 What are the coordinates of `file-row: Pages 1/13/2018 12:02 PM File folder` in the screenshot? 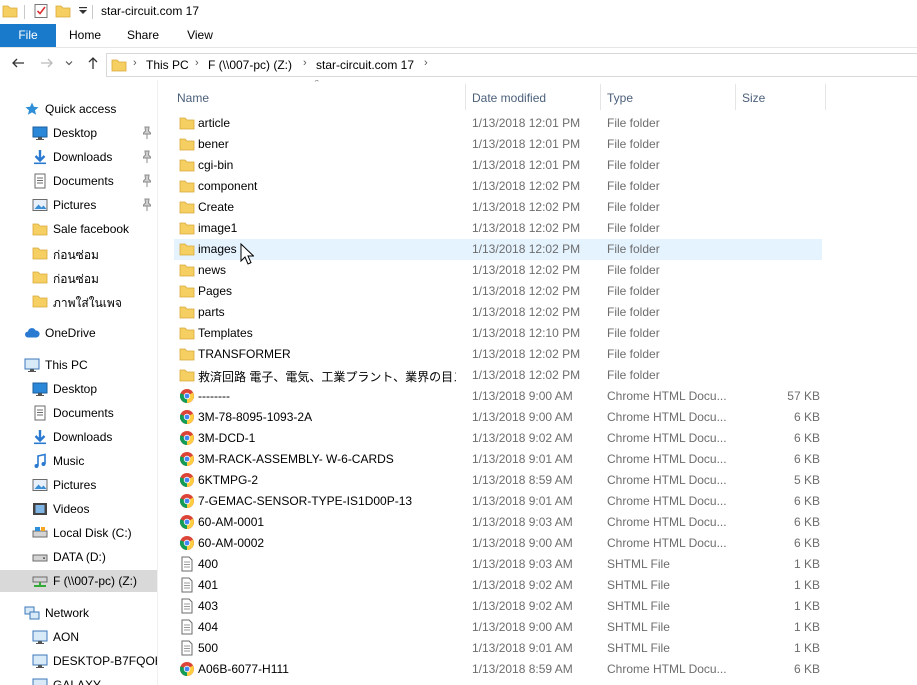 It's located at (498, 291).